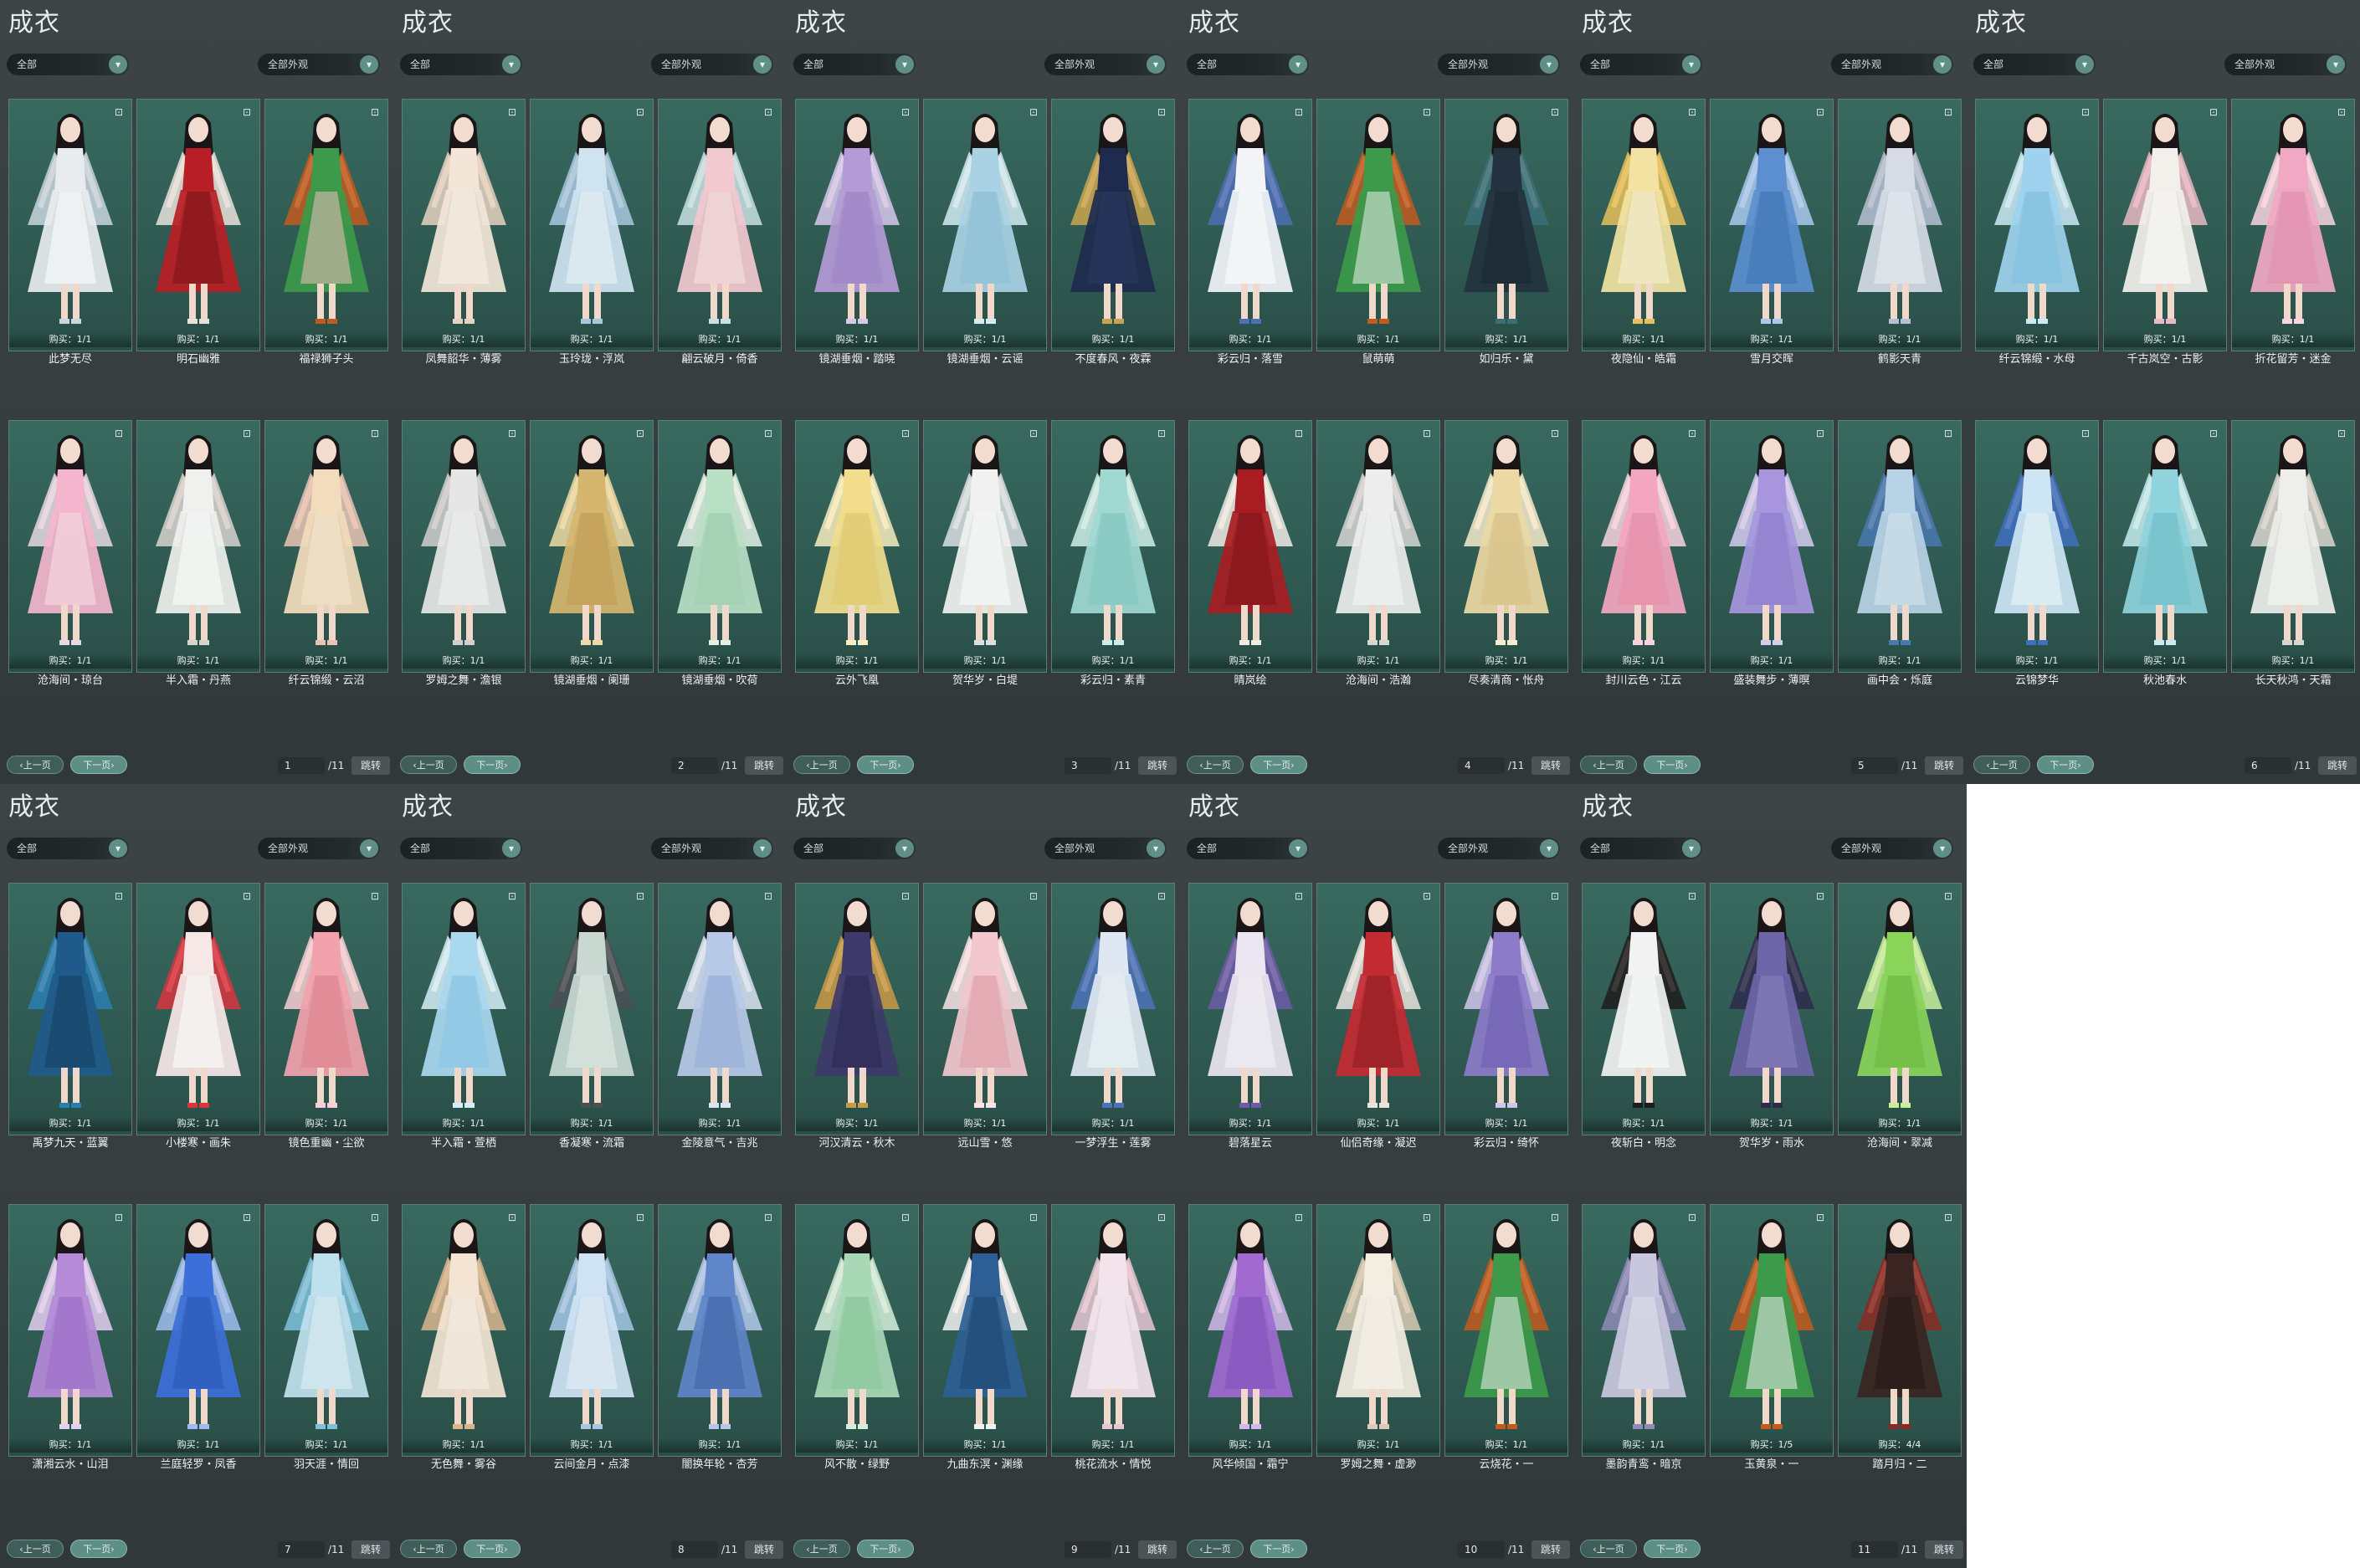 This screenshot has height=1568, width=2360. What do you see at coordinates (1772, 1330) in the screenshot?
I see `outfit-card: ⊡ 购买：1/5` at bounding box center [1772, 1330].